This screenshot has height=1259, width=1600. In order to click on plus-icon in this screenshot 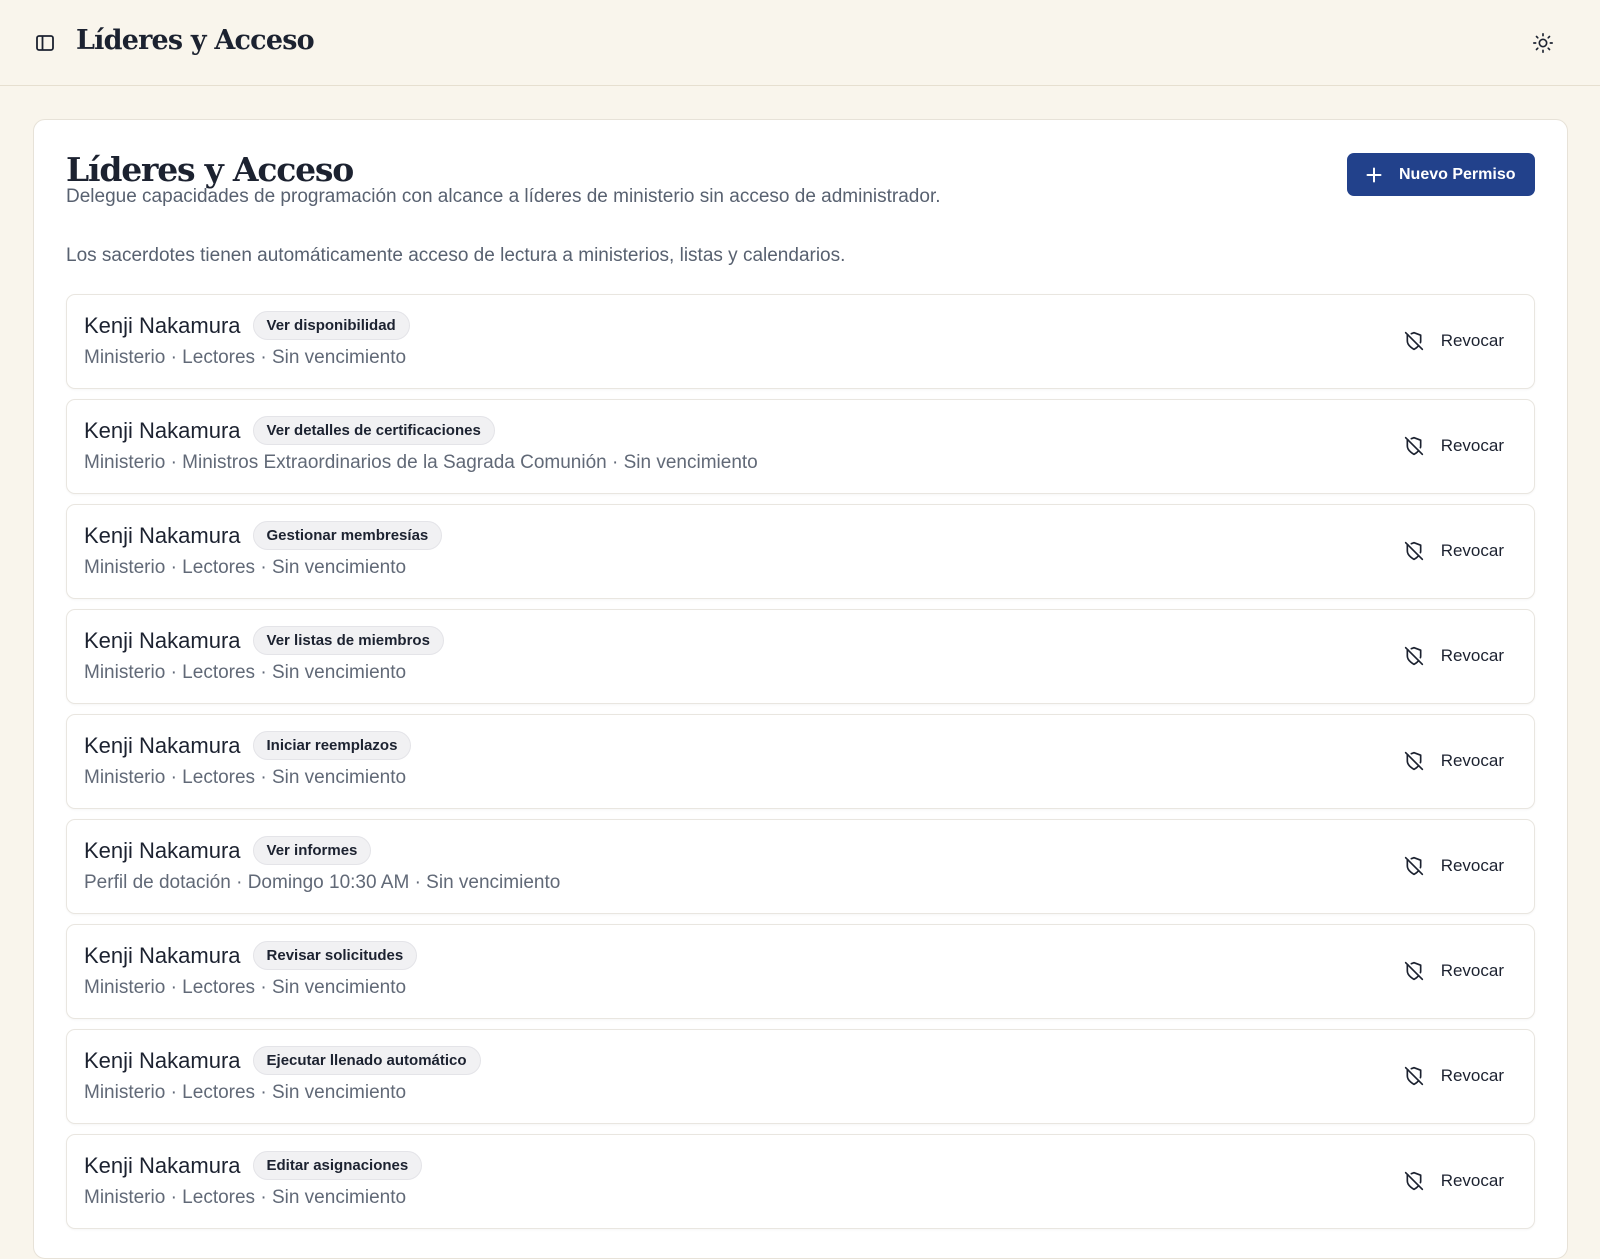, I will do `click(1374, 175)`.